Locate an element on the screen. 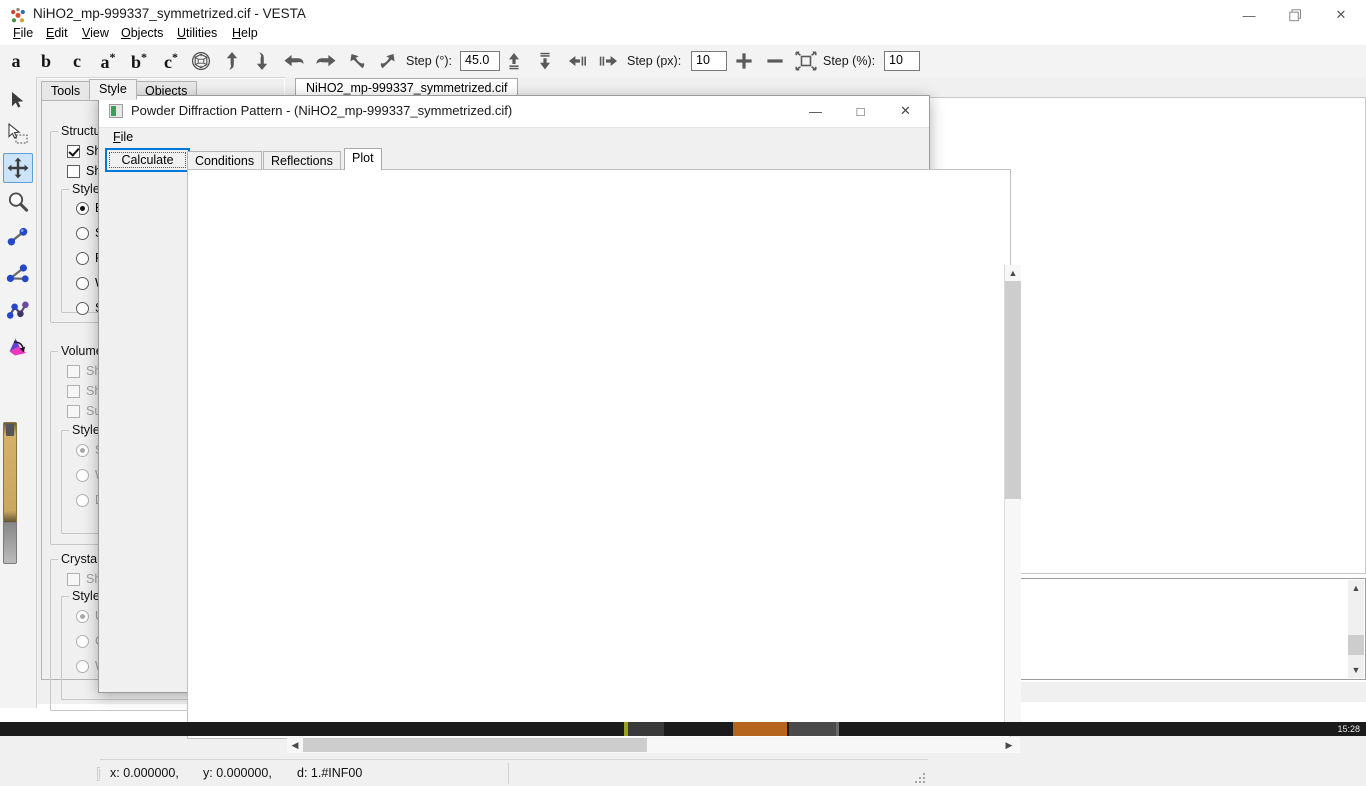 The height and width of the screenshot is (786, 1366). calculate-button: Calculate is located at coordinates (147, 160).